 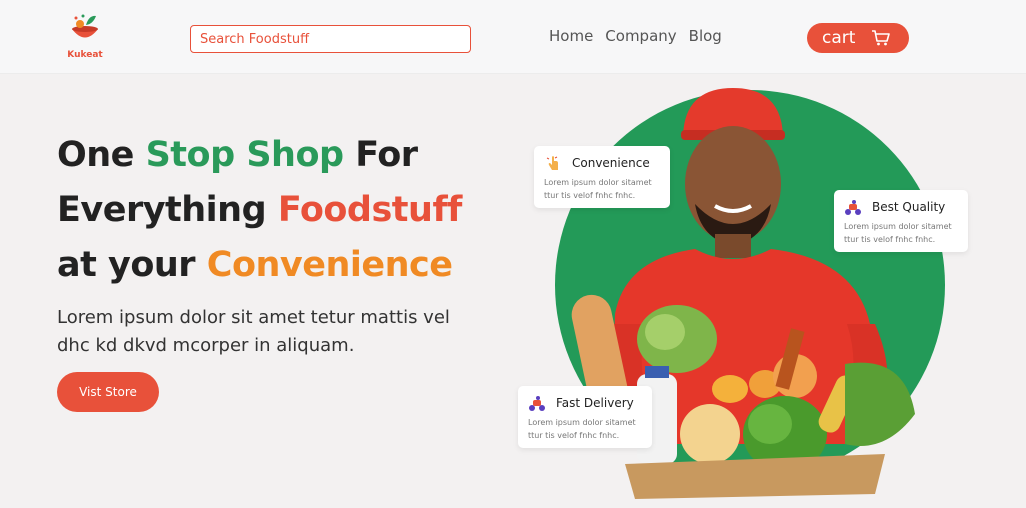 I want to click on card-title: Fast Delivery, so click(x=595, y=403).